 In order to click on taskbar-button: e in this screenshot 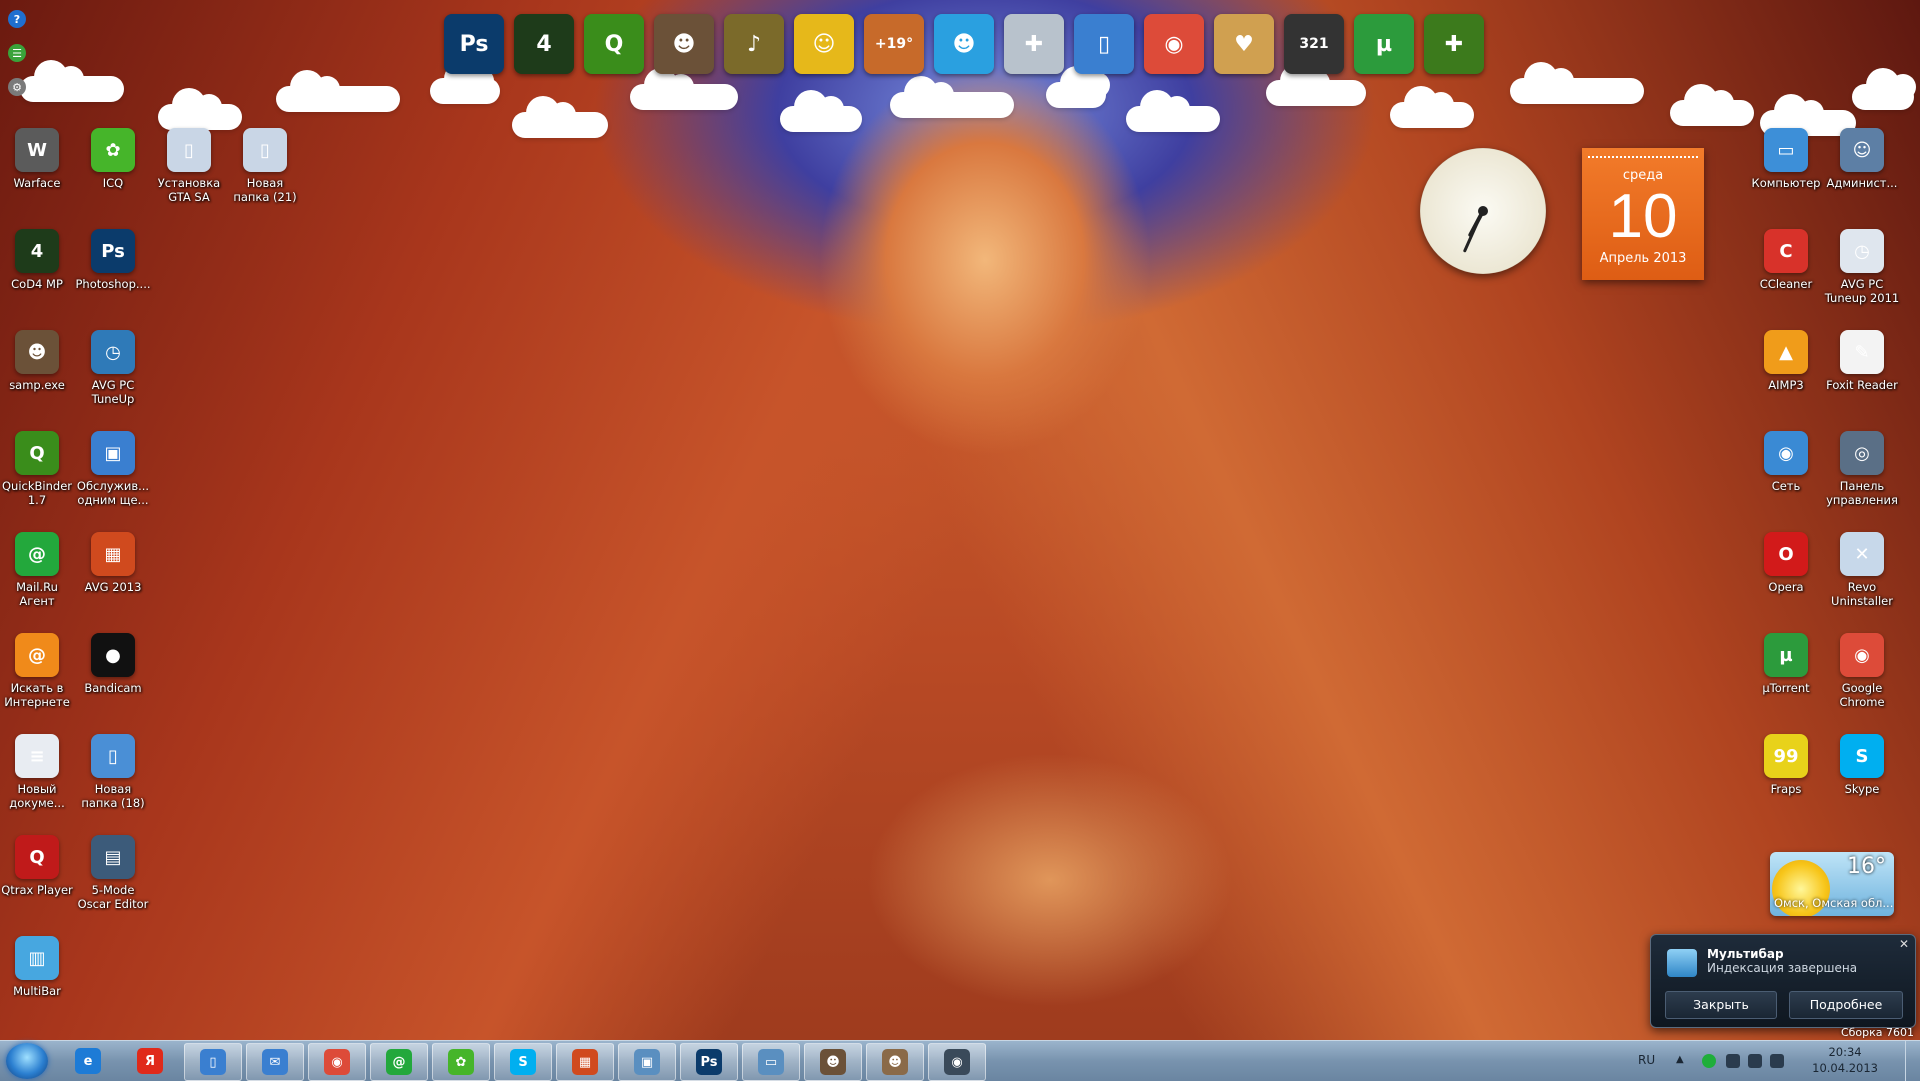, I will do `click(88, 1061)`.